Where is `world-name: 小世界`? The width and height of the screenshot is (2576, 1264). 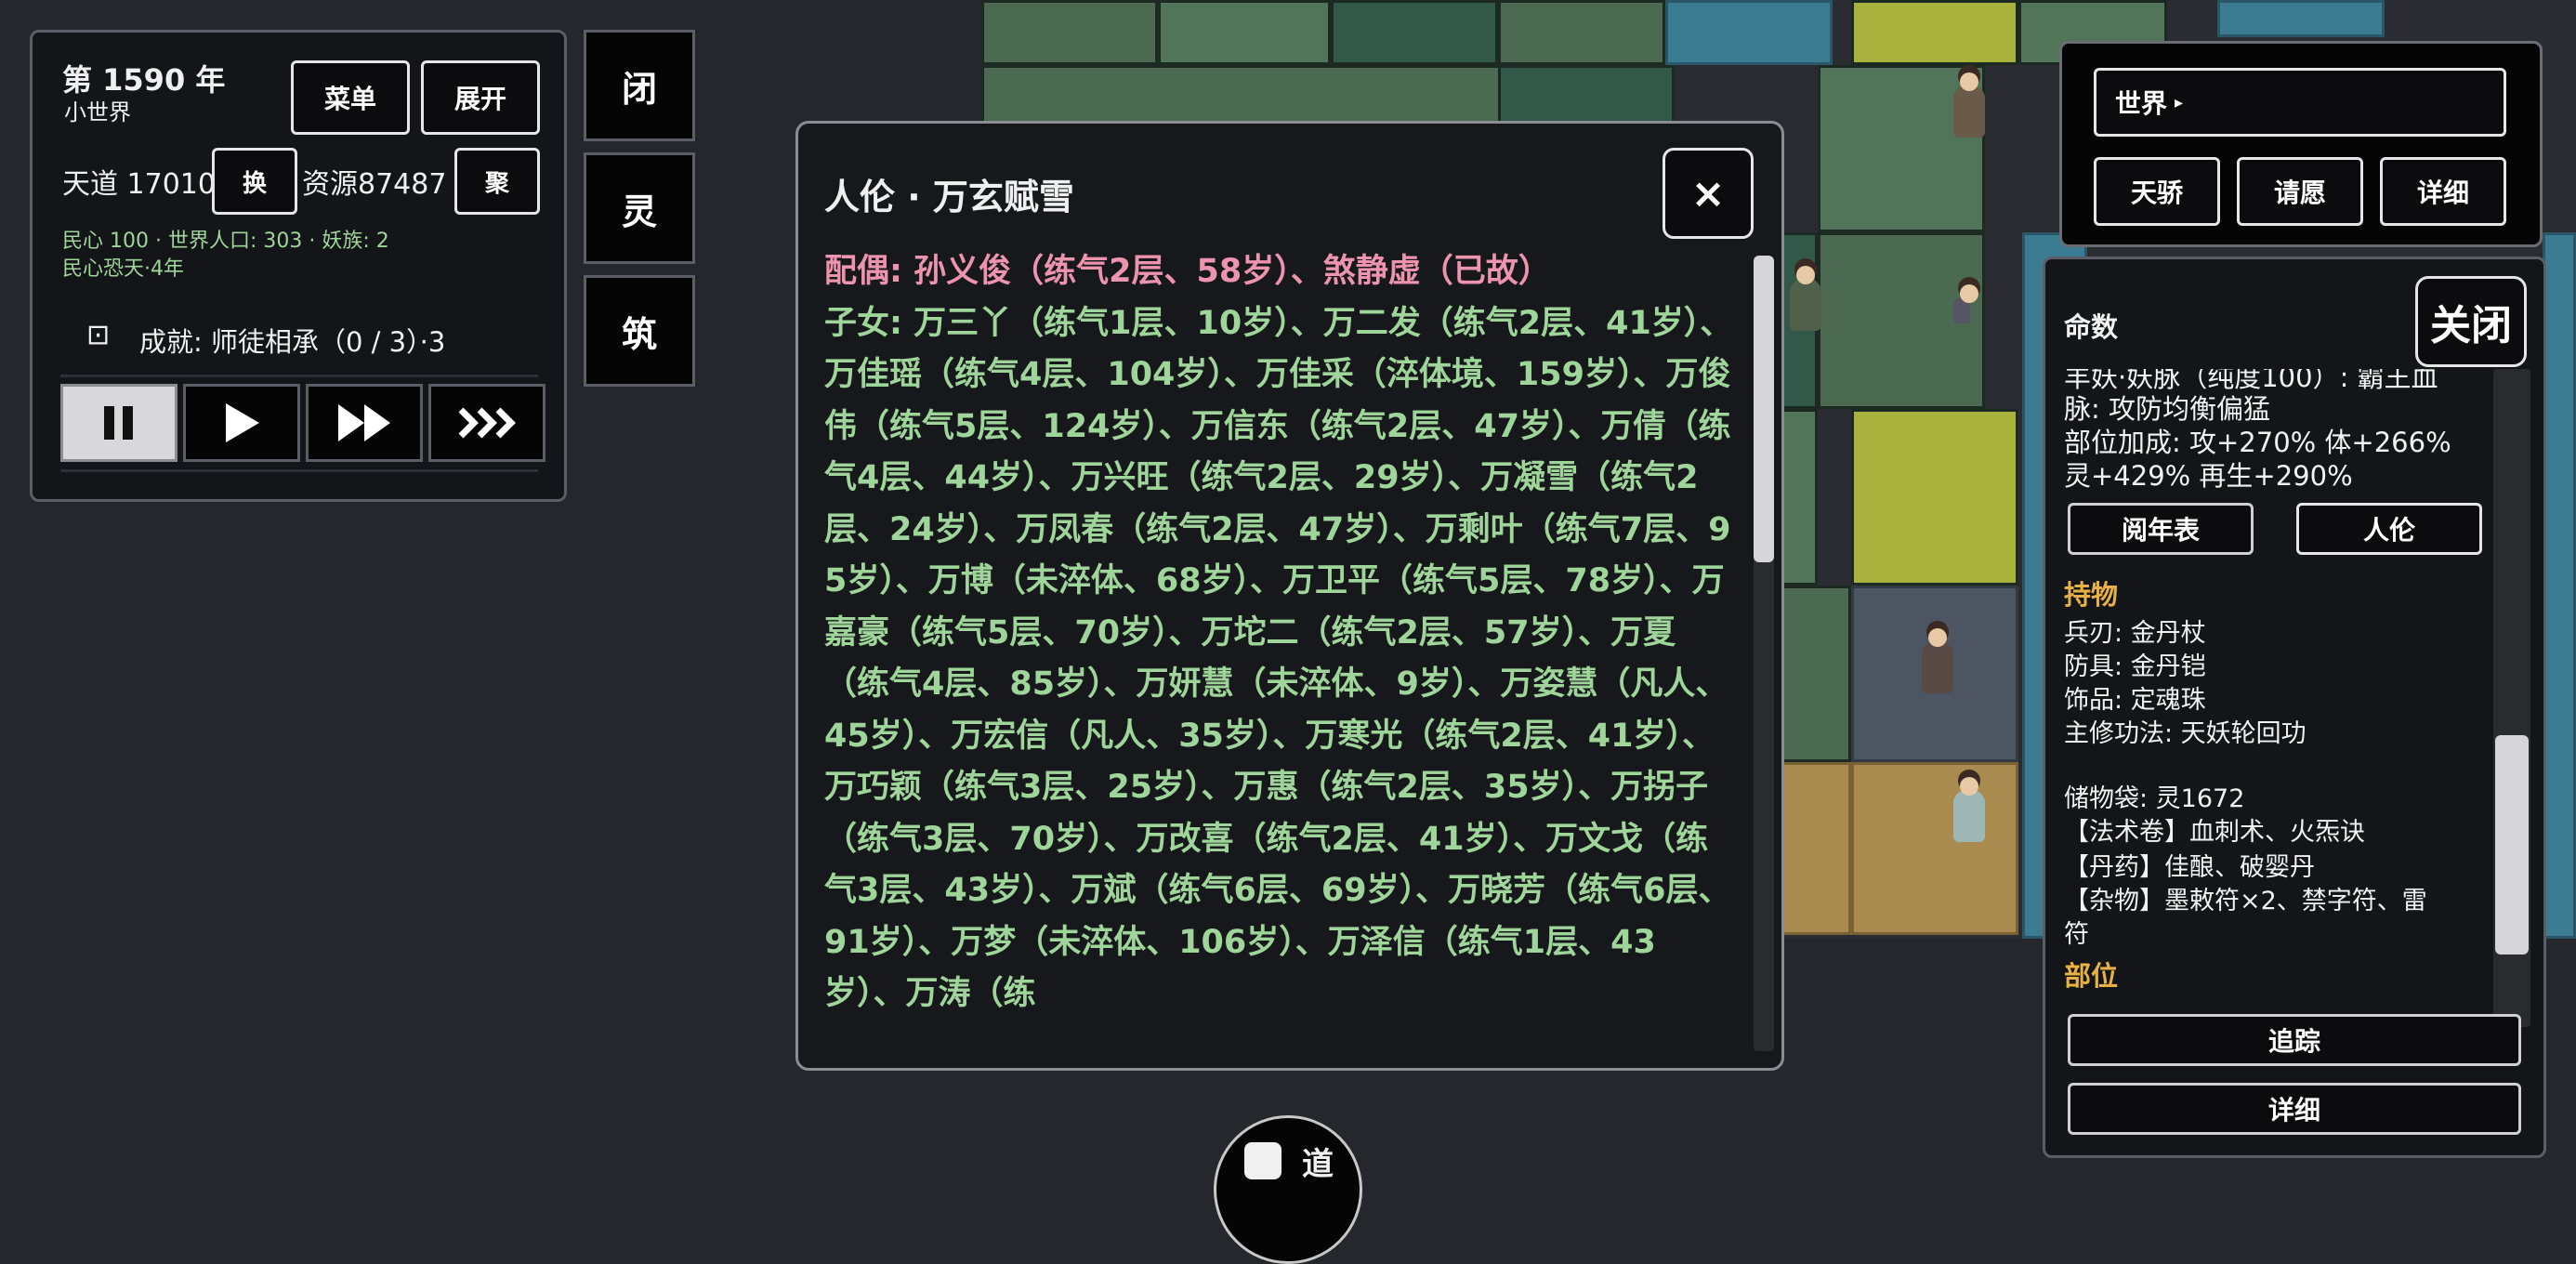
world-name: 小世界 is located at coordinates (97, 112).